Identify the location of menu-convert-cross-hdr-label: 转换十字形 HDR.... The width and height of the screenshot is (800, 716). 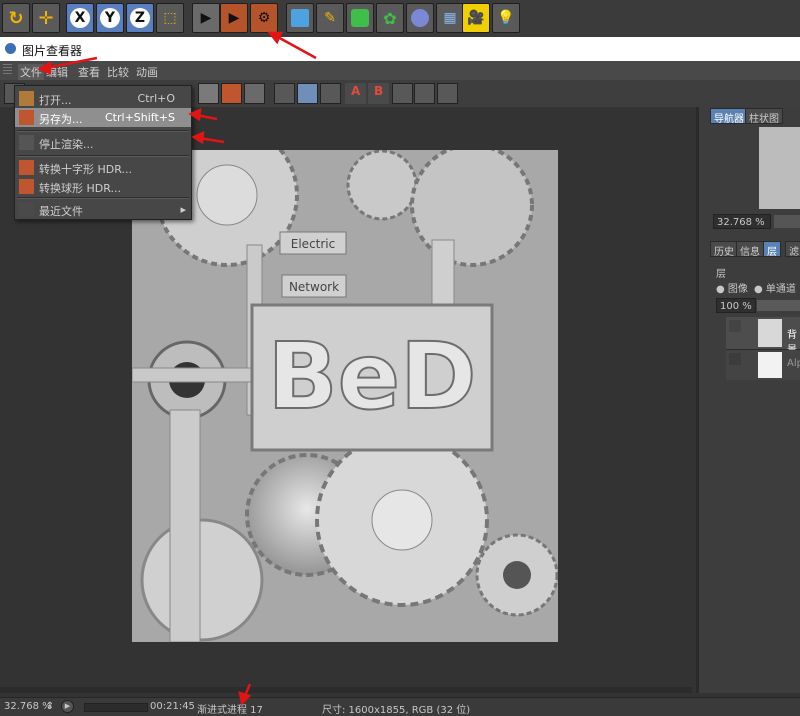
(85, 169).